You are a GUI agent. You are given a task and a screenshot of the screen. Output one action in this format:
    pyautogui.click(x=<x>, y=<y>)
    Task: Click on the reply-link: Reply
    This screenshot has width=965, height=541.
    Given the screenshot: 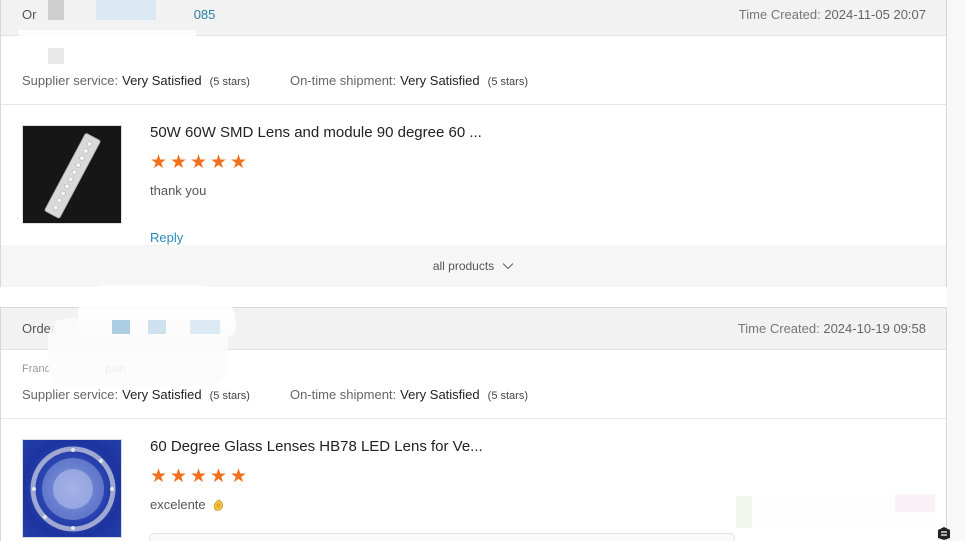 What is the action you would take?
    pyautogui.click(x=166, y=237)
    